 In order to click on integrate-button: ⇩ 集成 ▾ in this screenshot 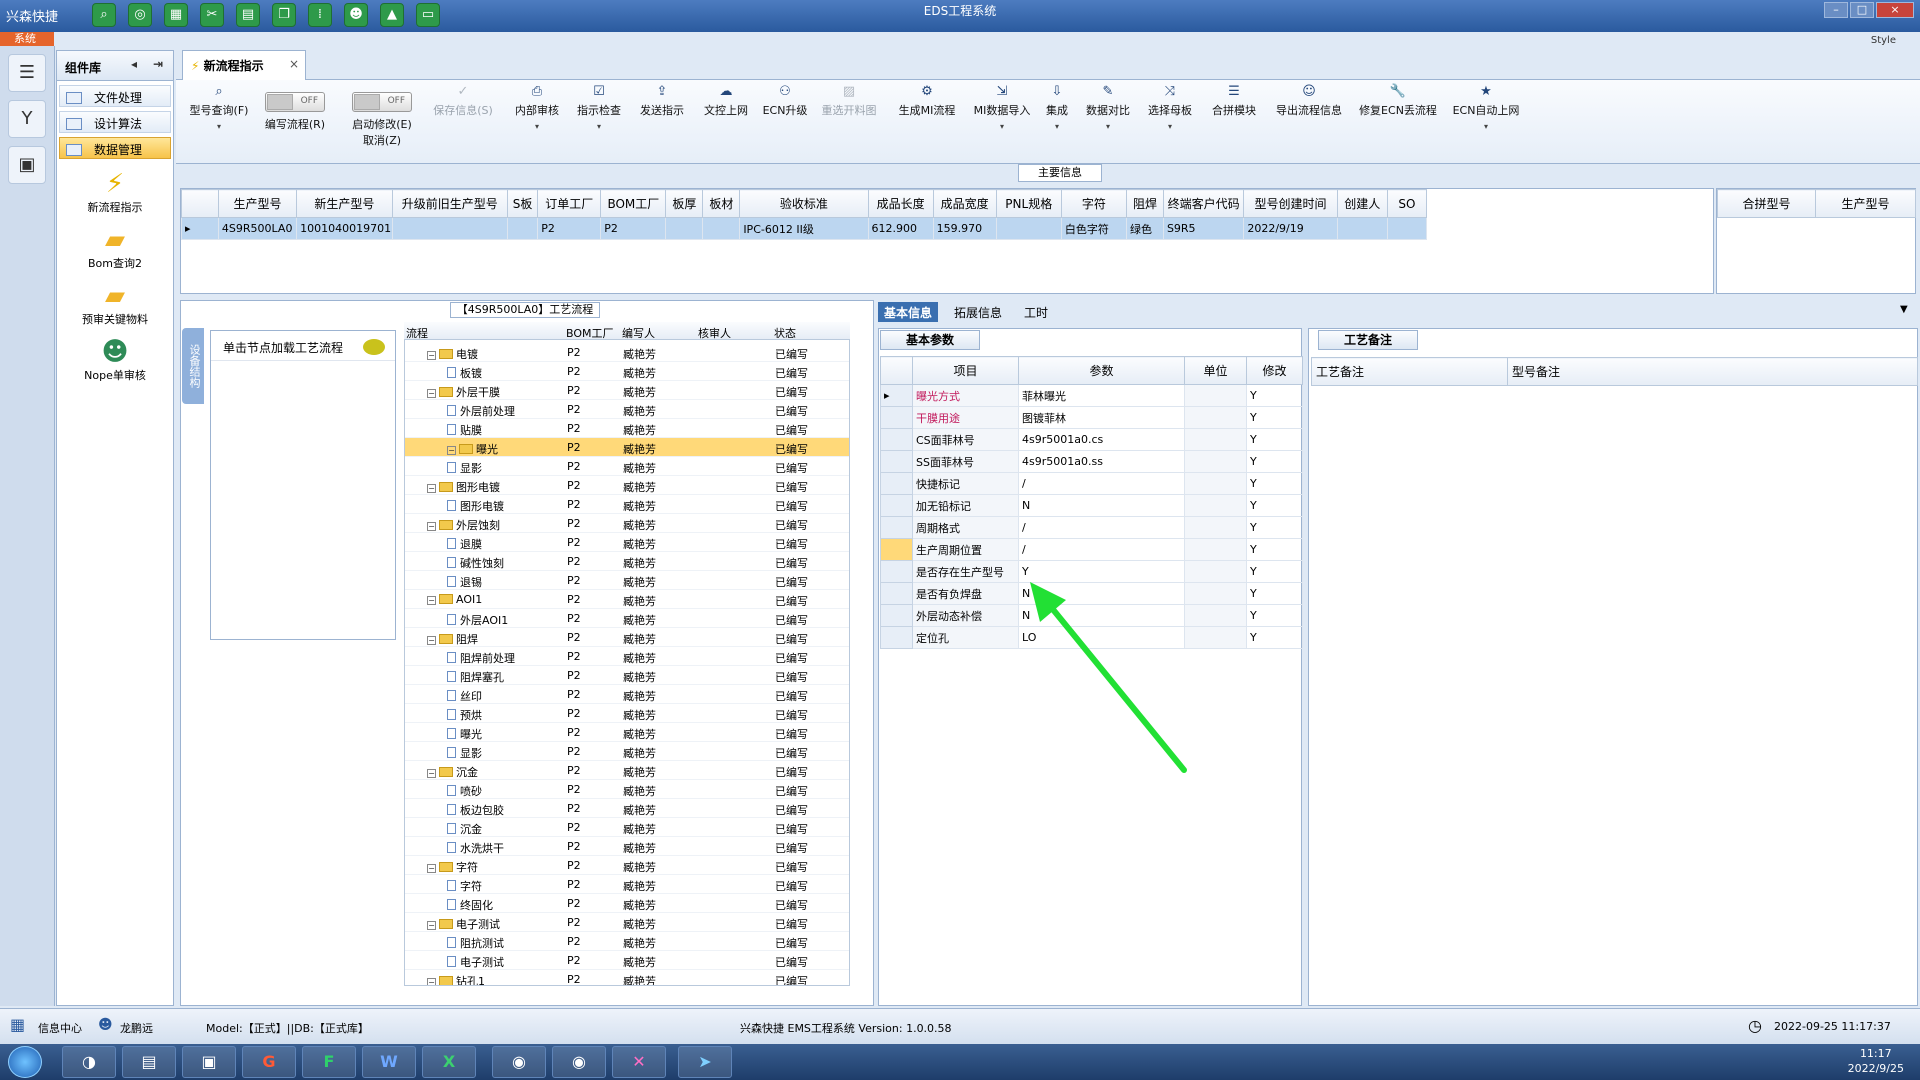, I will do `click(1057, 107)`.